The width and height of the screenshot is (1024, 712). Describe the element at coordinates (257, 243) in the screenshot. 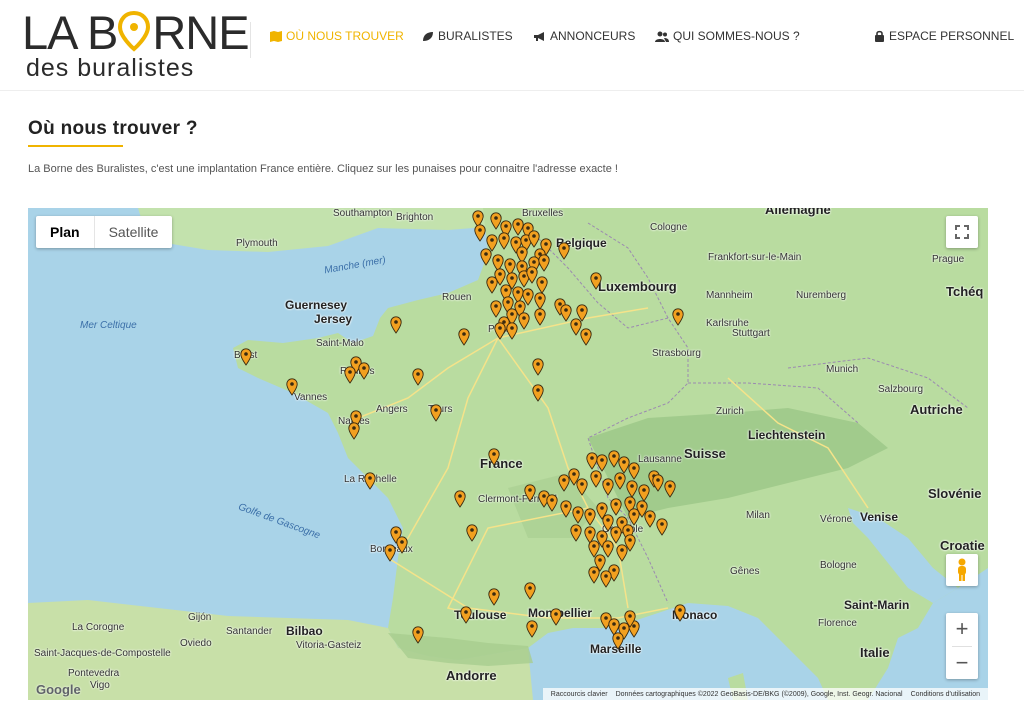

I see `map-label: Plymouth` at that location.